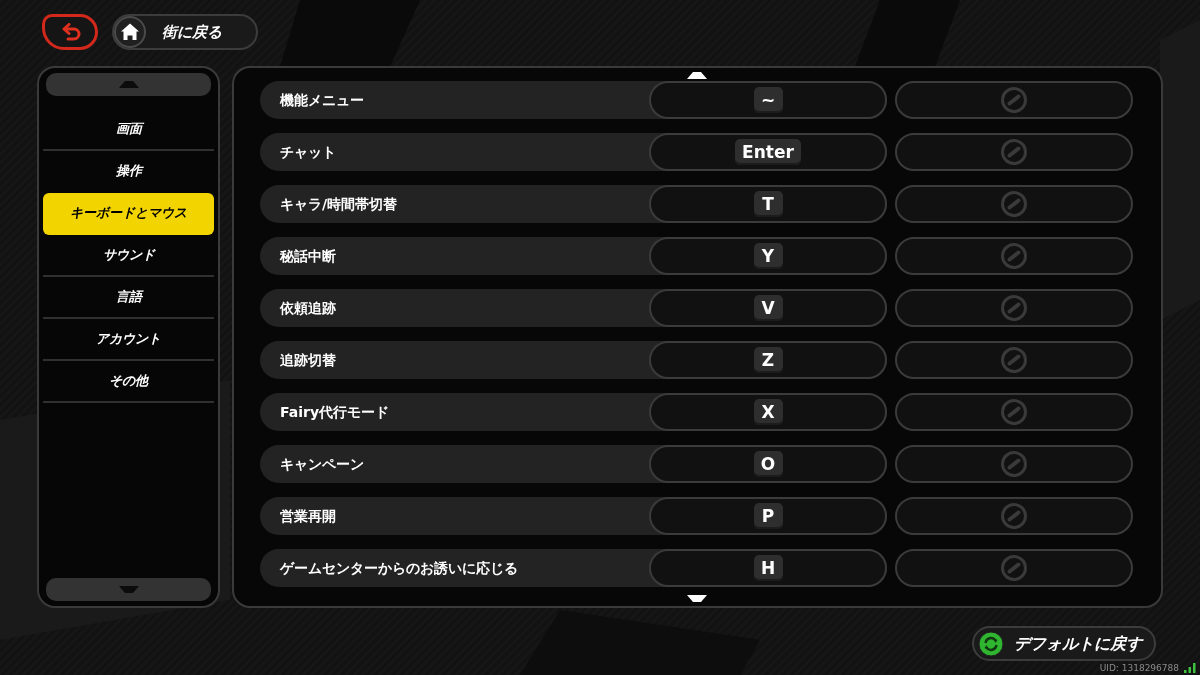  Describe the element at coordinates (399, 568) in the screenshot. I see `action-label: ゲームセンターからのお誘いに応じる` at that location.